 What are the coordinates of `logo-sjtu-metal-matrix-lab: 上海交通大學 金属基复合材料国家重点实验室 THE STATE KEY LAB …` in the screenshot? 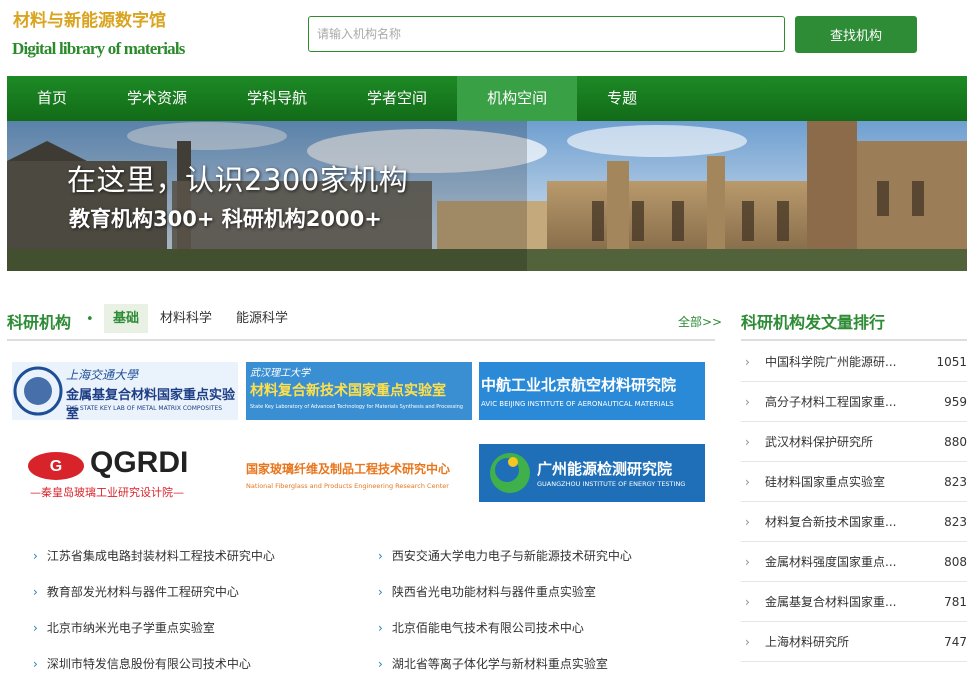 It's located at (125, 391).